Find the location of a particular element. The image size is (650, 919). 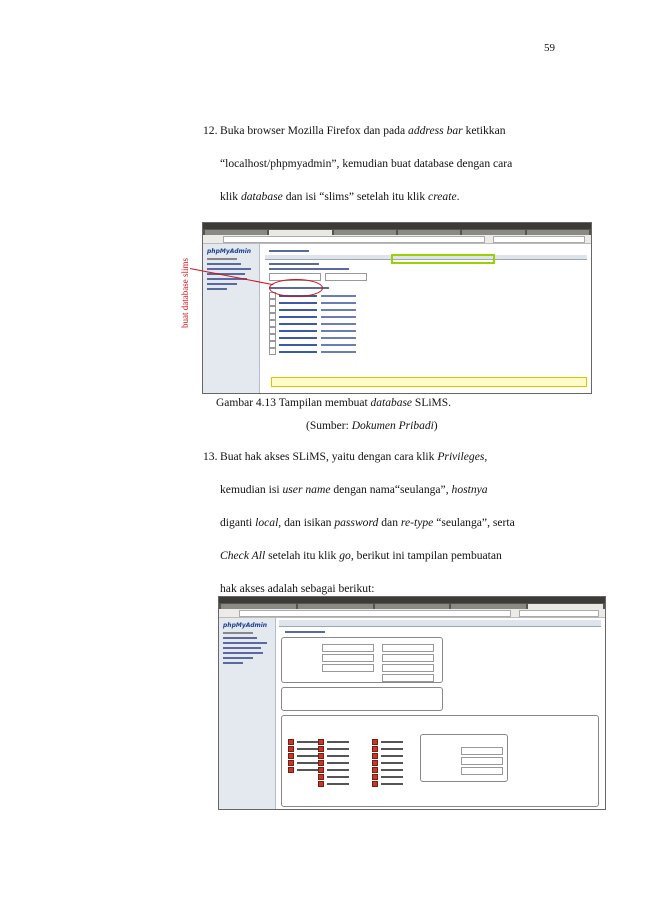

step-12-number: 12. is located at coordinates (210, 130).